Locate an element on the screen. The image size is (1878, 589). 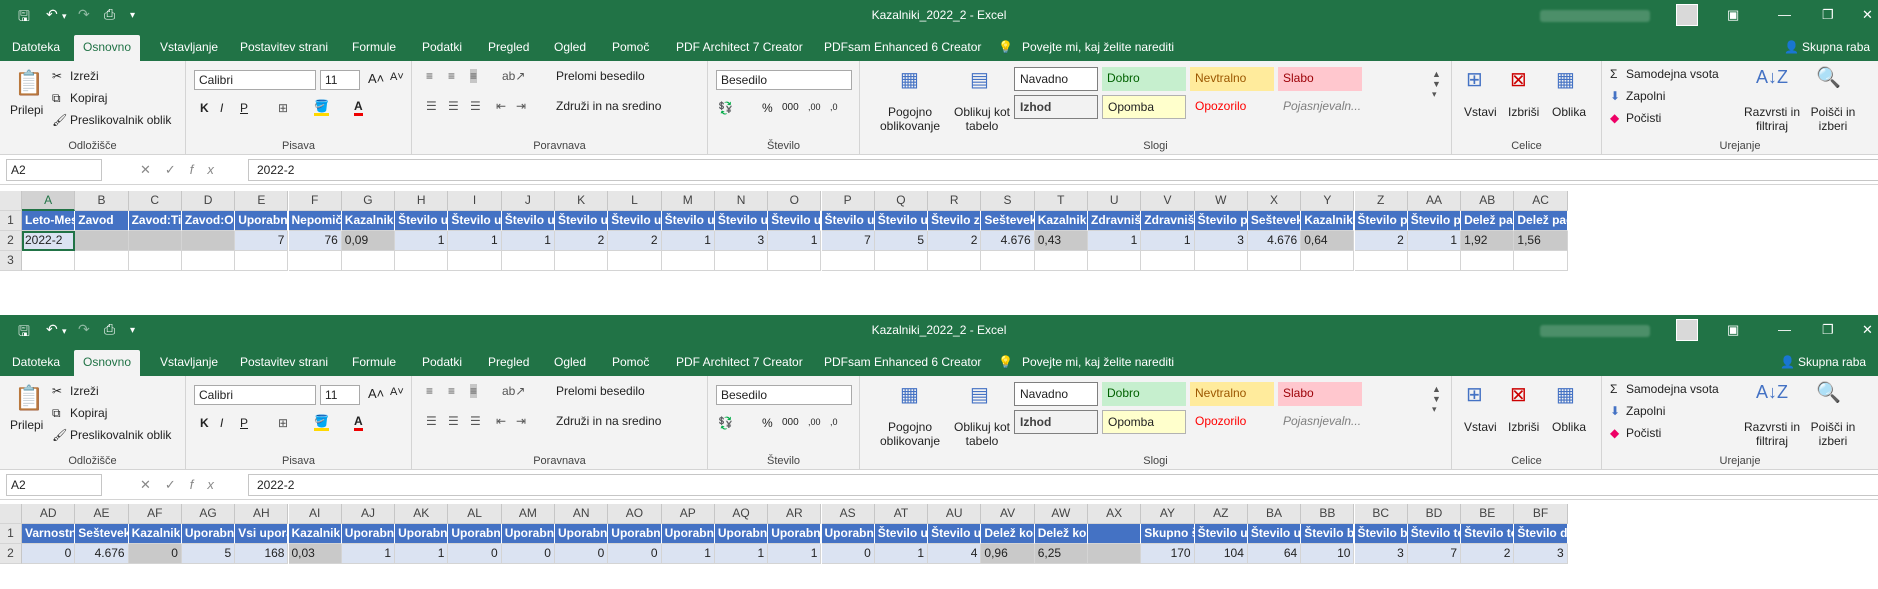
paste-button: Prilepi is located at coordinates (26, 425).